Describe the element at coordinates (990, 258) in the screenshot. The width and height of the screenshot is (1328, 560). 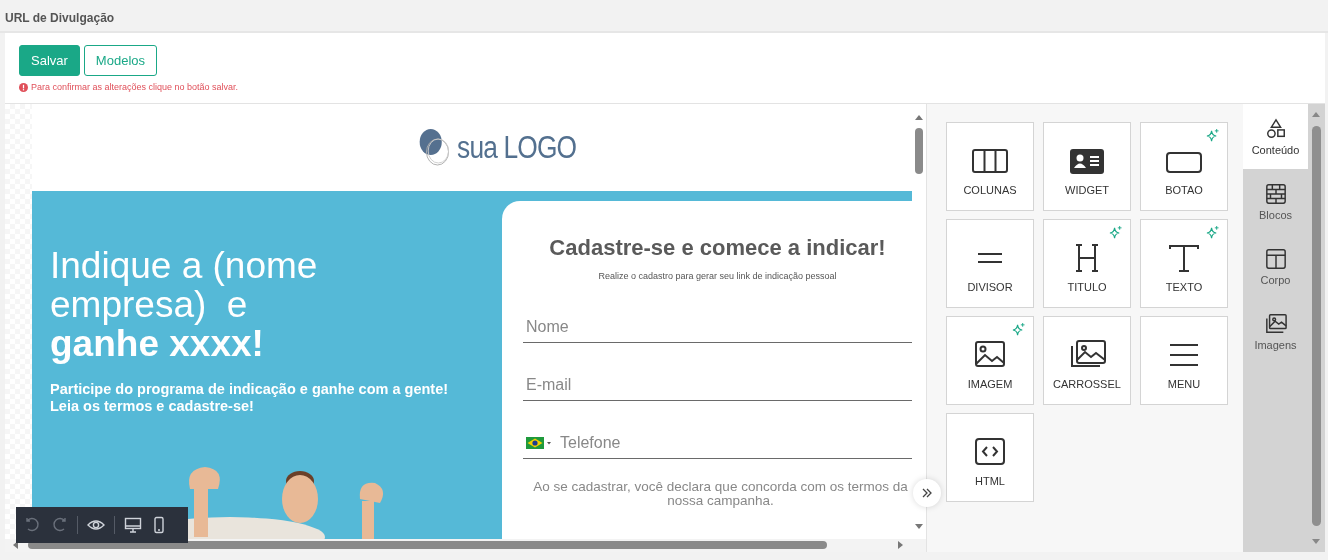
I see `divider-icon` at that location.